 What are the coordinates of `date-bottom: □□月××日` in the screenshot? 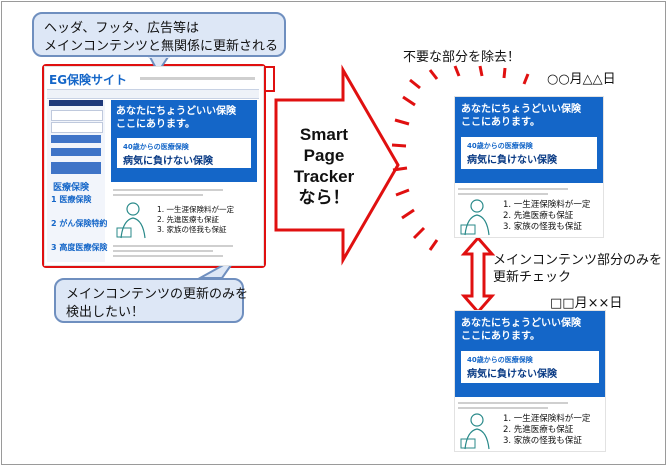 It's located at (586, 303).